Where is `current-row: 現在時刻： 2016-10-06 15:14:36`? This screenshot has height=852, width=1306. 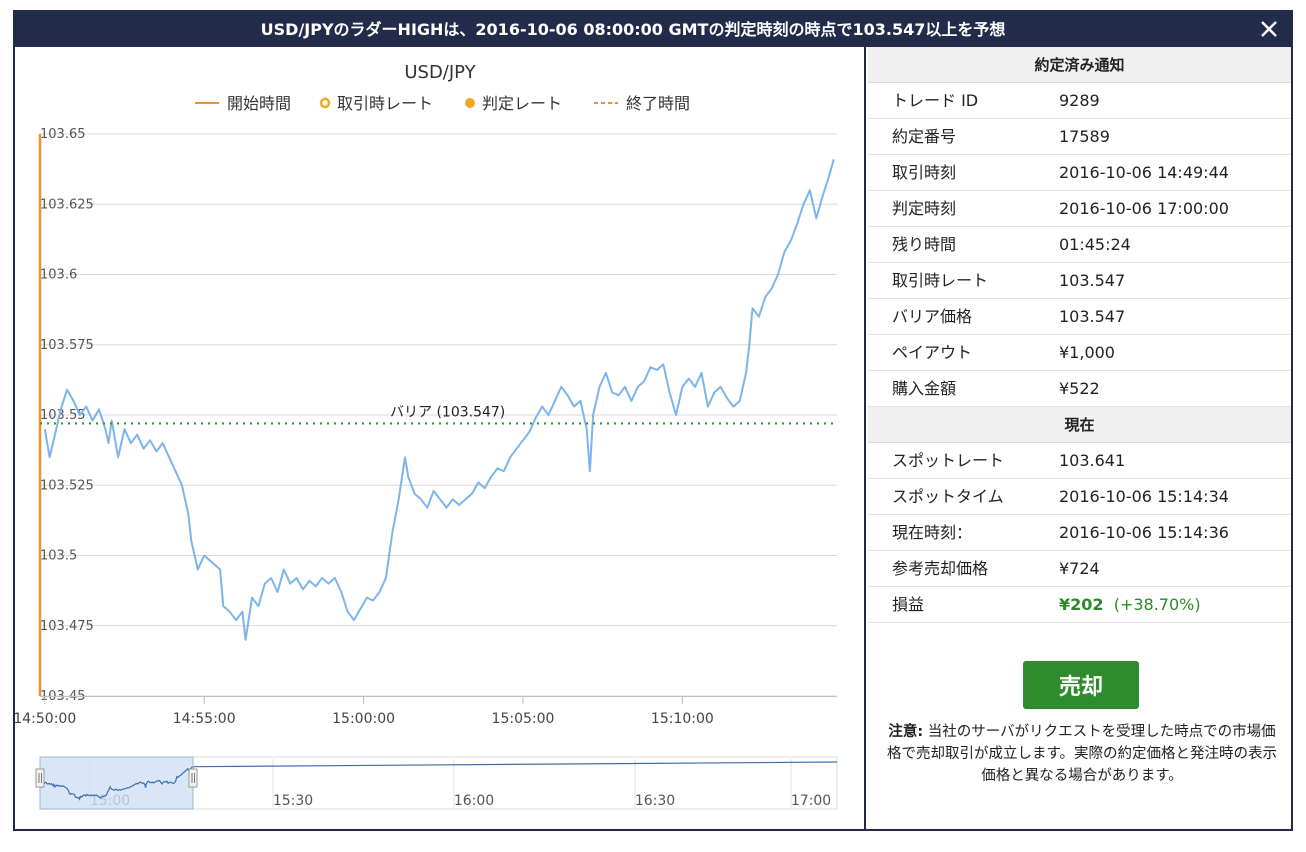
current-row: 現在時刻： 2016-10-06 15:14:36 is located at coordinates (1079, 533).